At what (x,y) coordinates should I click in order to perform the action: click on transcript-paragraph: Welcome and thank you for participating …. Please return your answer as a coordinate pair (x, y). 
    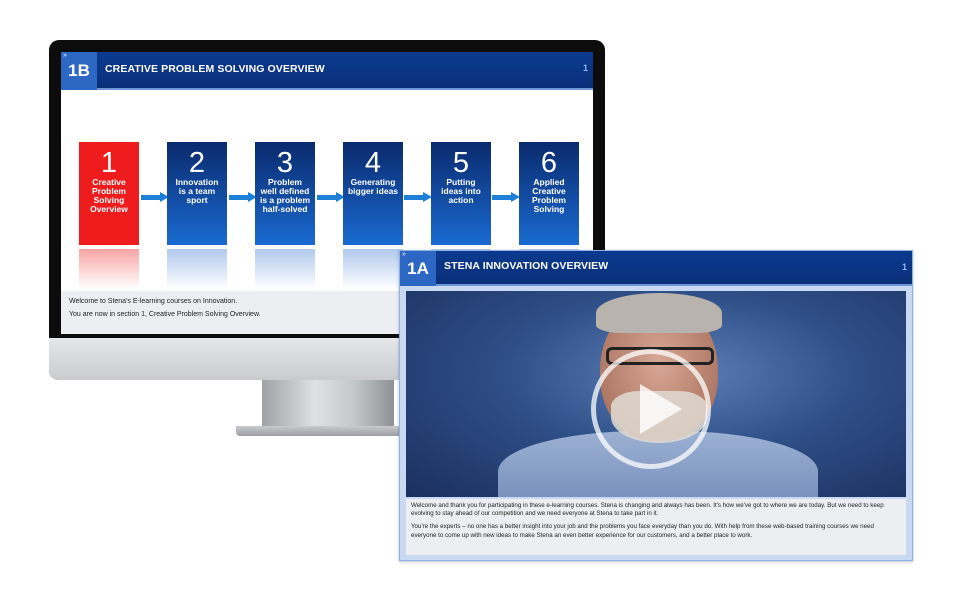
    Looking at the image, I should click on (647, 510).